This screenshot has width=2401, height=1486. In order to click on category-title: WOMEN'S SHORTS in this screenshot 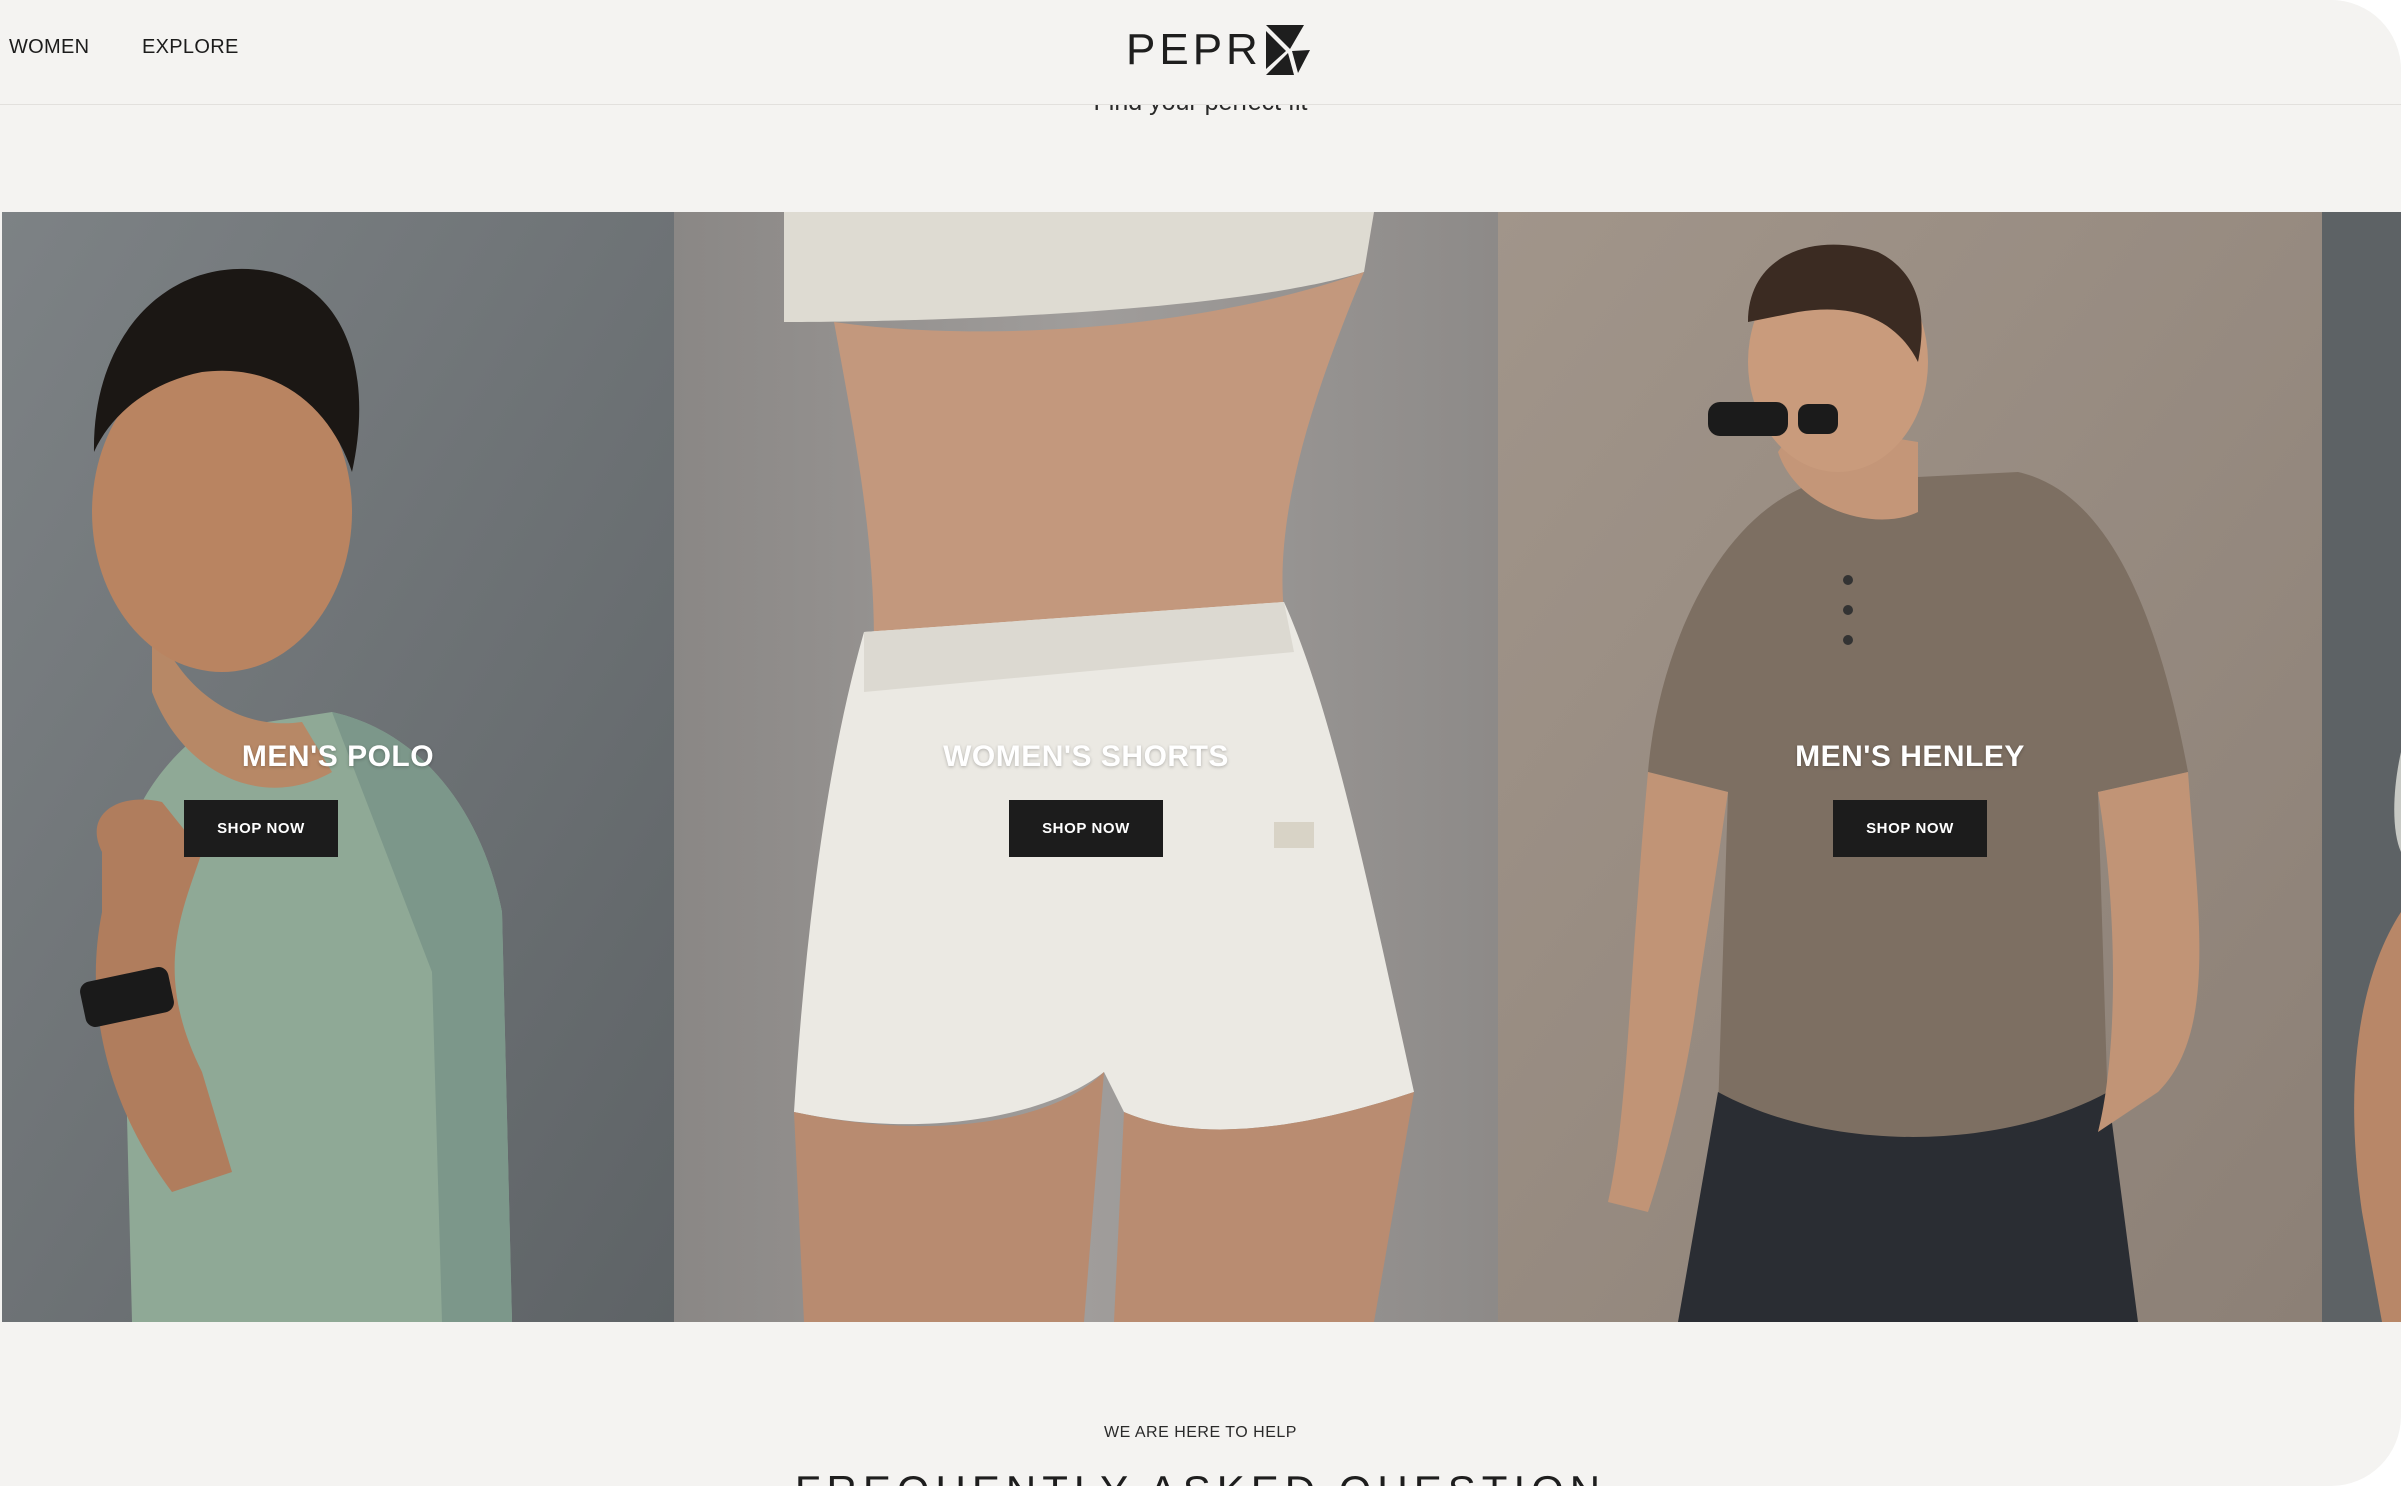, I will do `click(1086, 756)`.